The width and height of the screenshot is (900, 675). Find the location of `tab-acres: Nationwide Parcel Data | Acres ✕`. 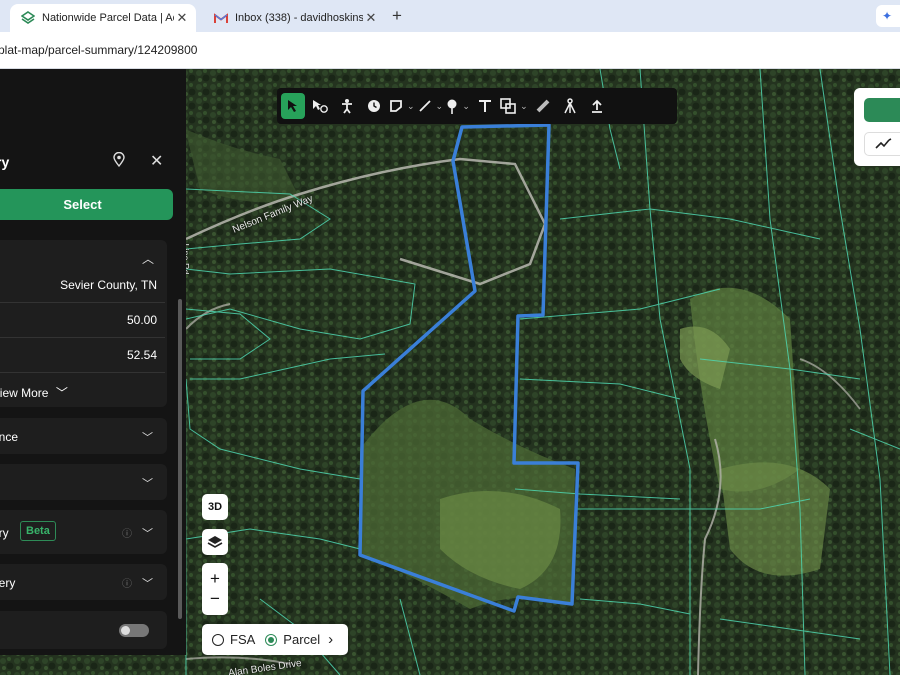

tab-acres: Nationwide Parcel Data | Acres ✕ is located at coordinates (103, 18).